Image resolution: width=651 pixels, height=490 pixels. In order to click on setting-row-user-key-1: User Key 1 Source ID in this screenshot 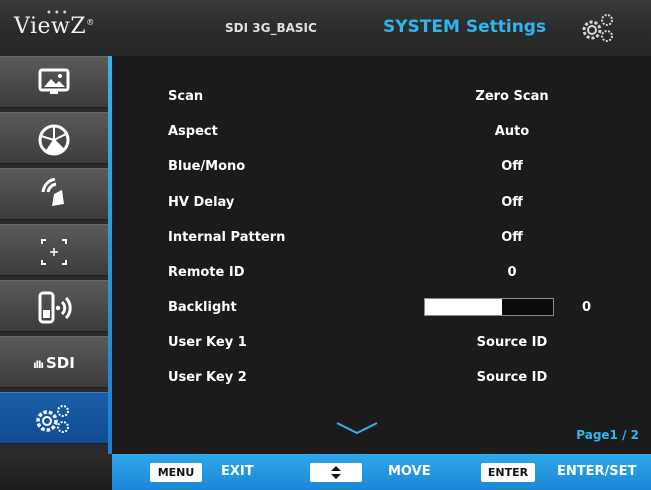, I will do `click(381, 344)`.